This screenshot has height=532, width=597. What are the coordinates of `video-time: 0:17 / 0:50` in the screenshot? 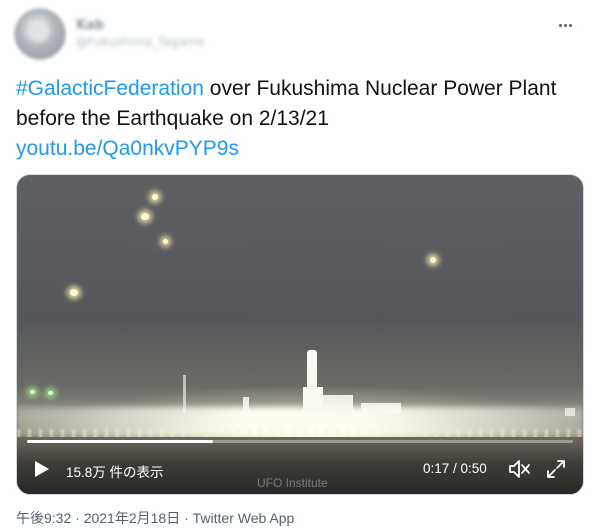 It's located at (455, 468).